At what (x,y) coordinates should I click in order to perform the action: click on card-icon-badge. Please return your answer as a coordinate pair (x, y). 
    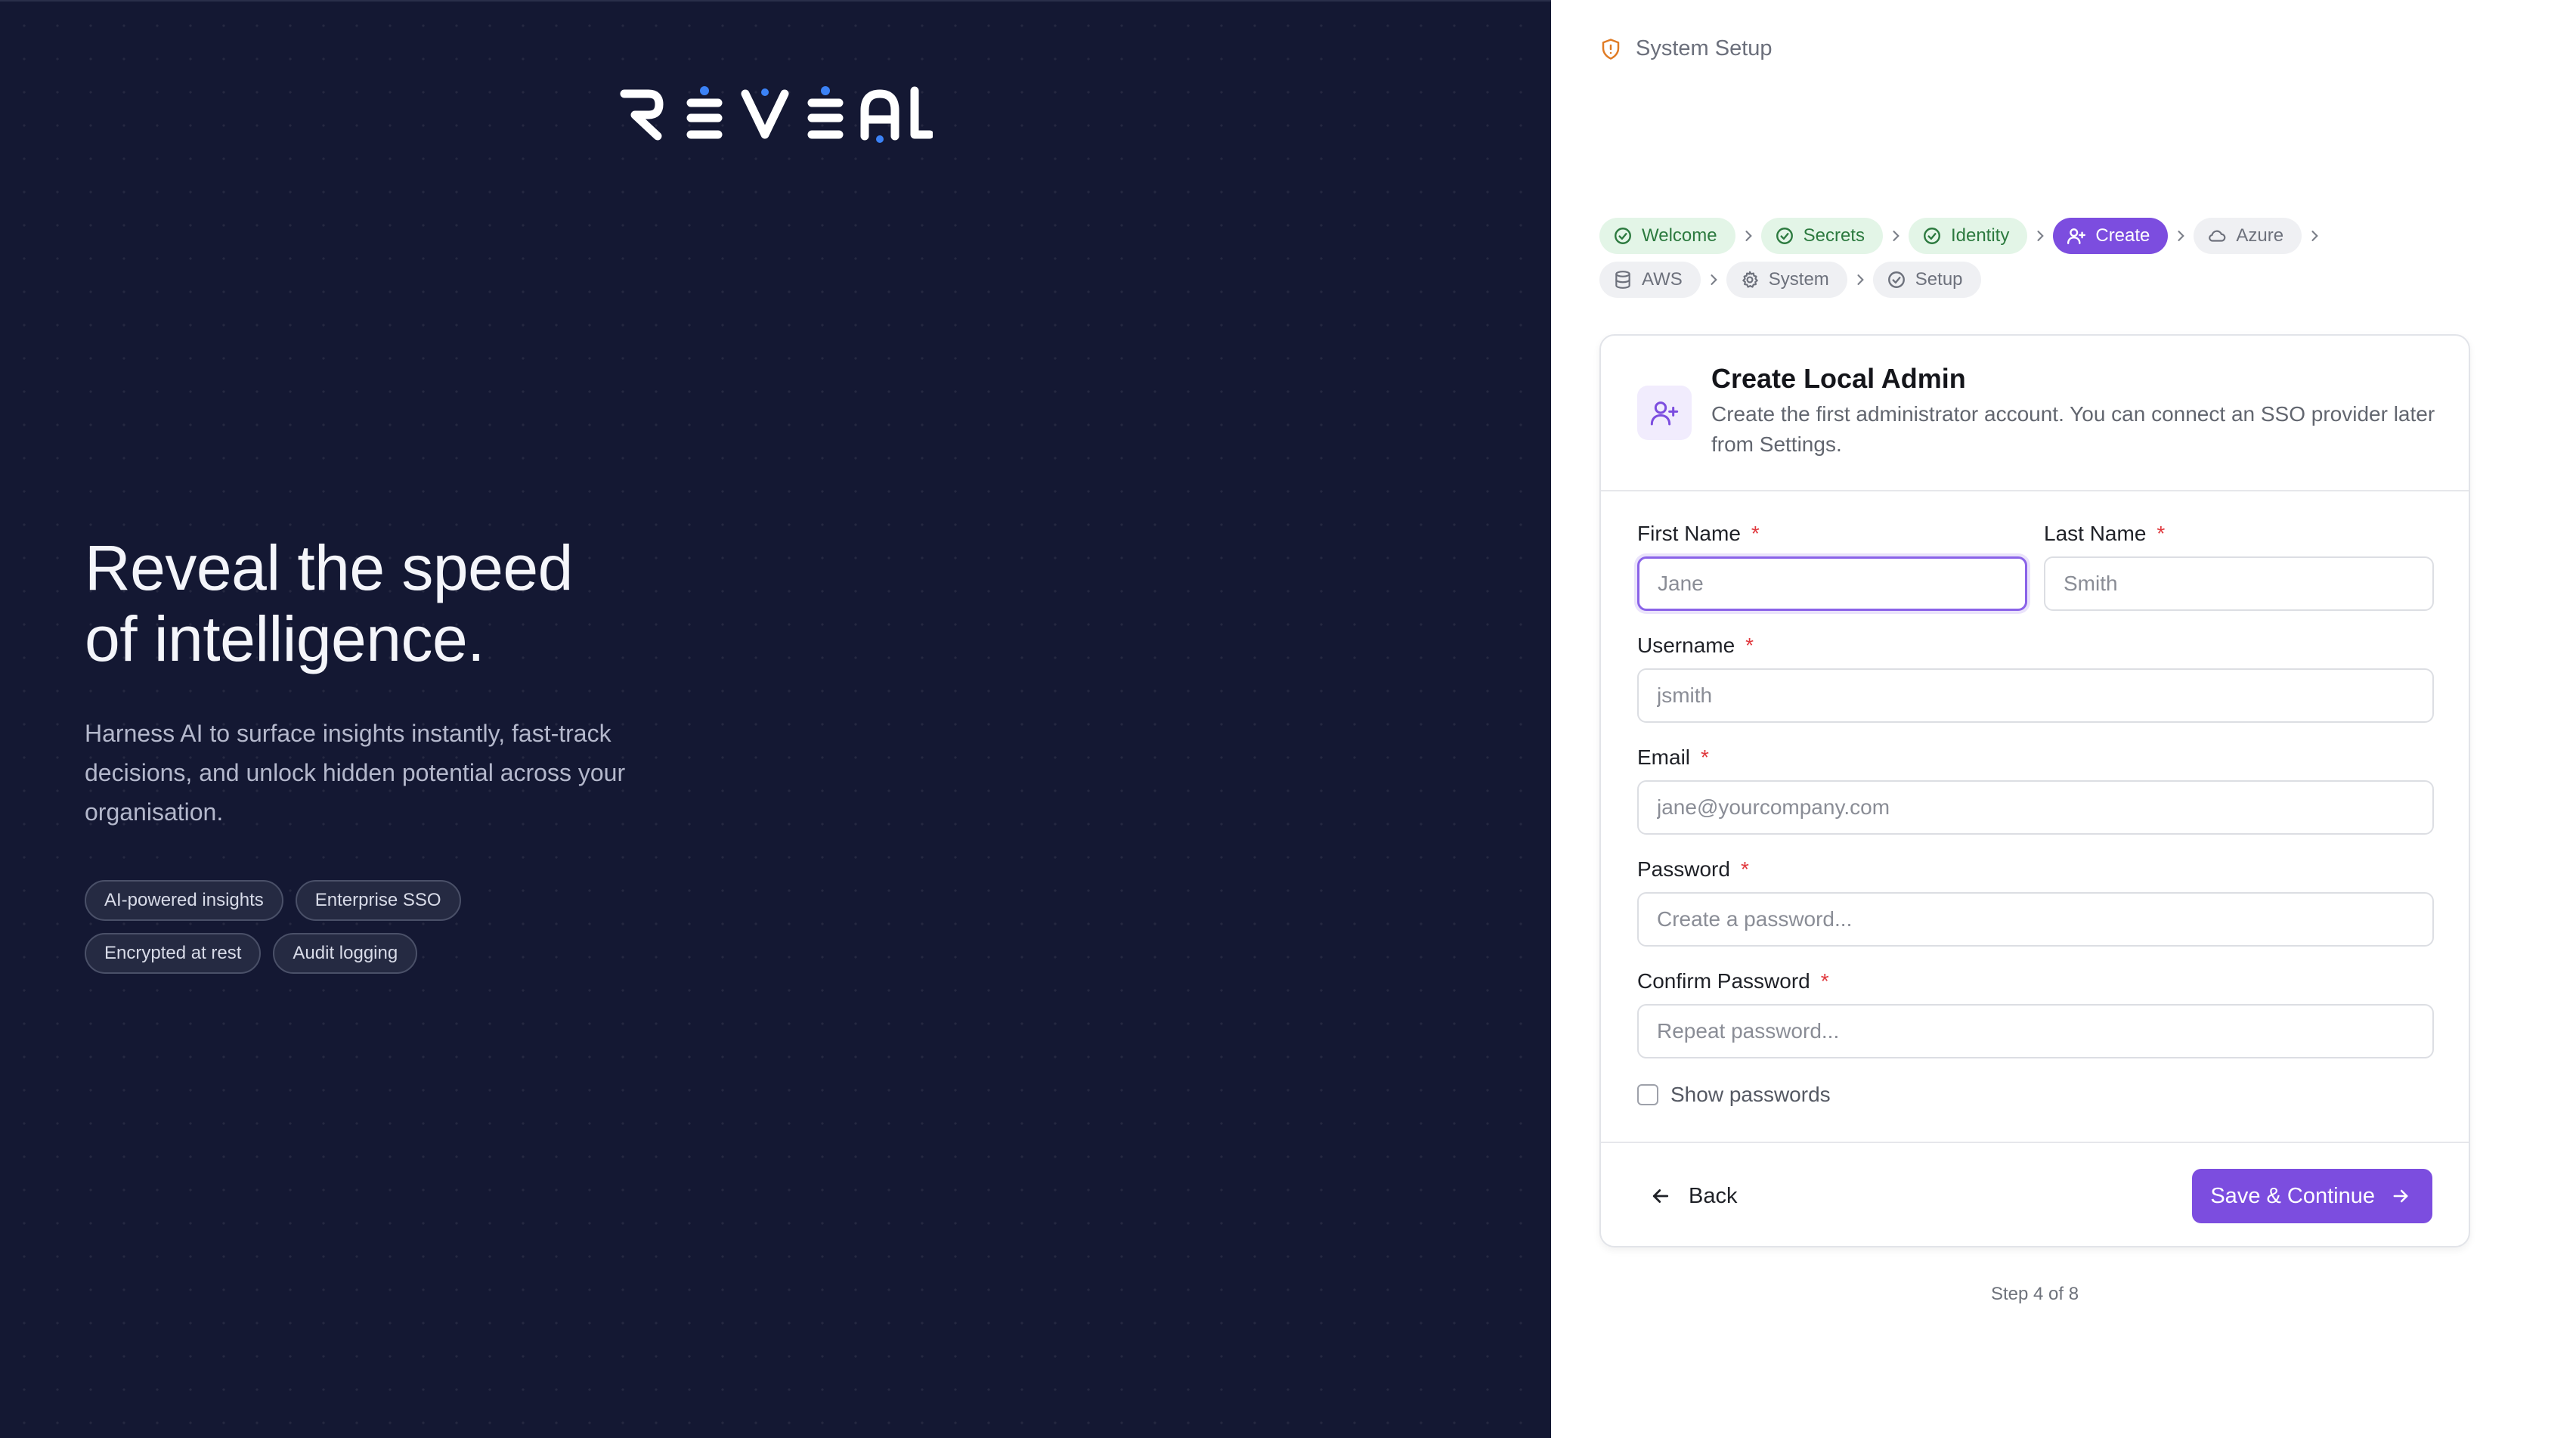
    Looking at the image, I should click on (1664, 413).